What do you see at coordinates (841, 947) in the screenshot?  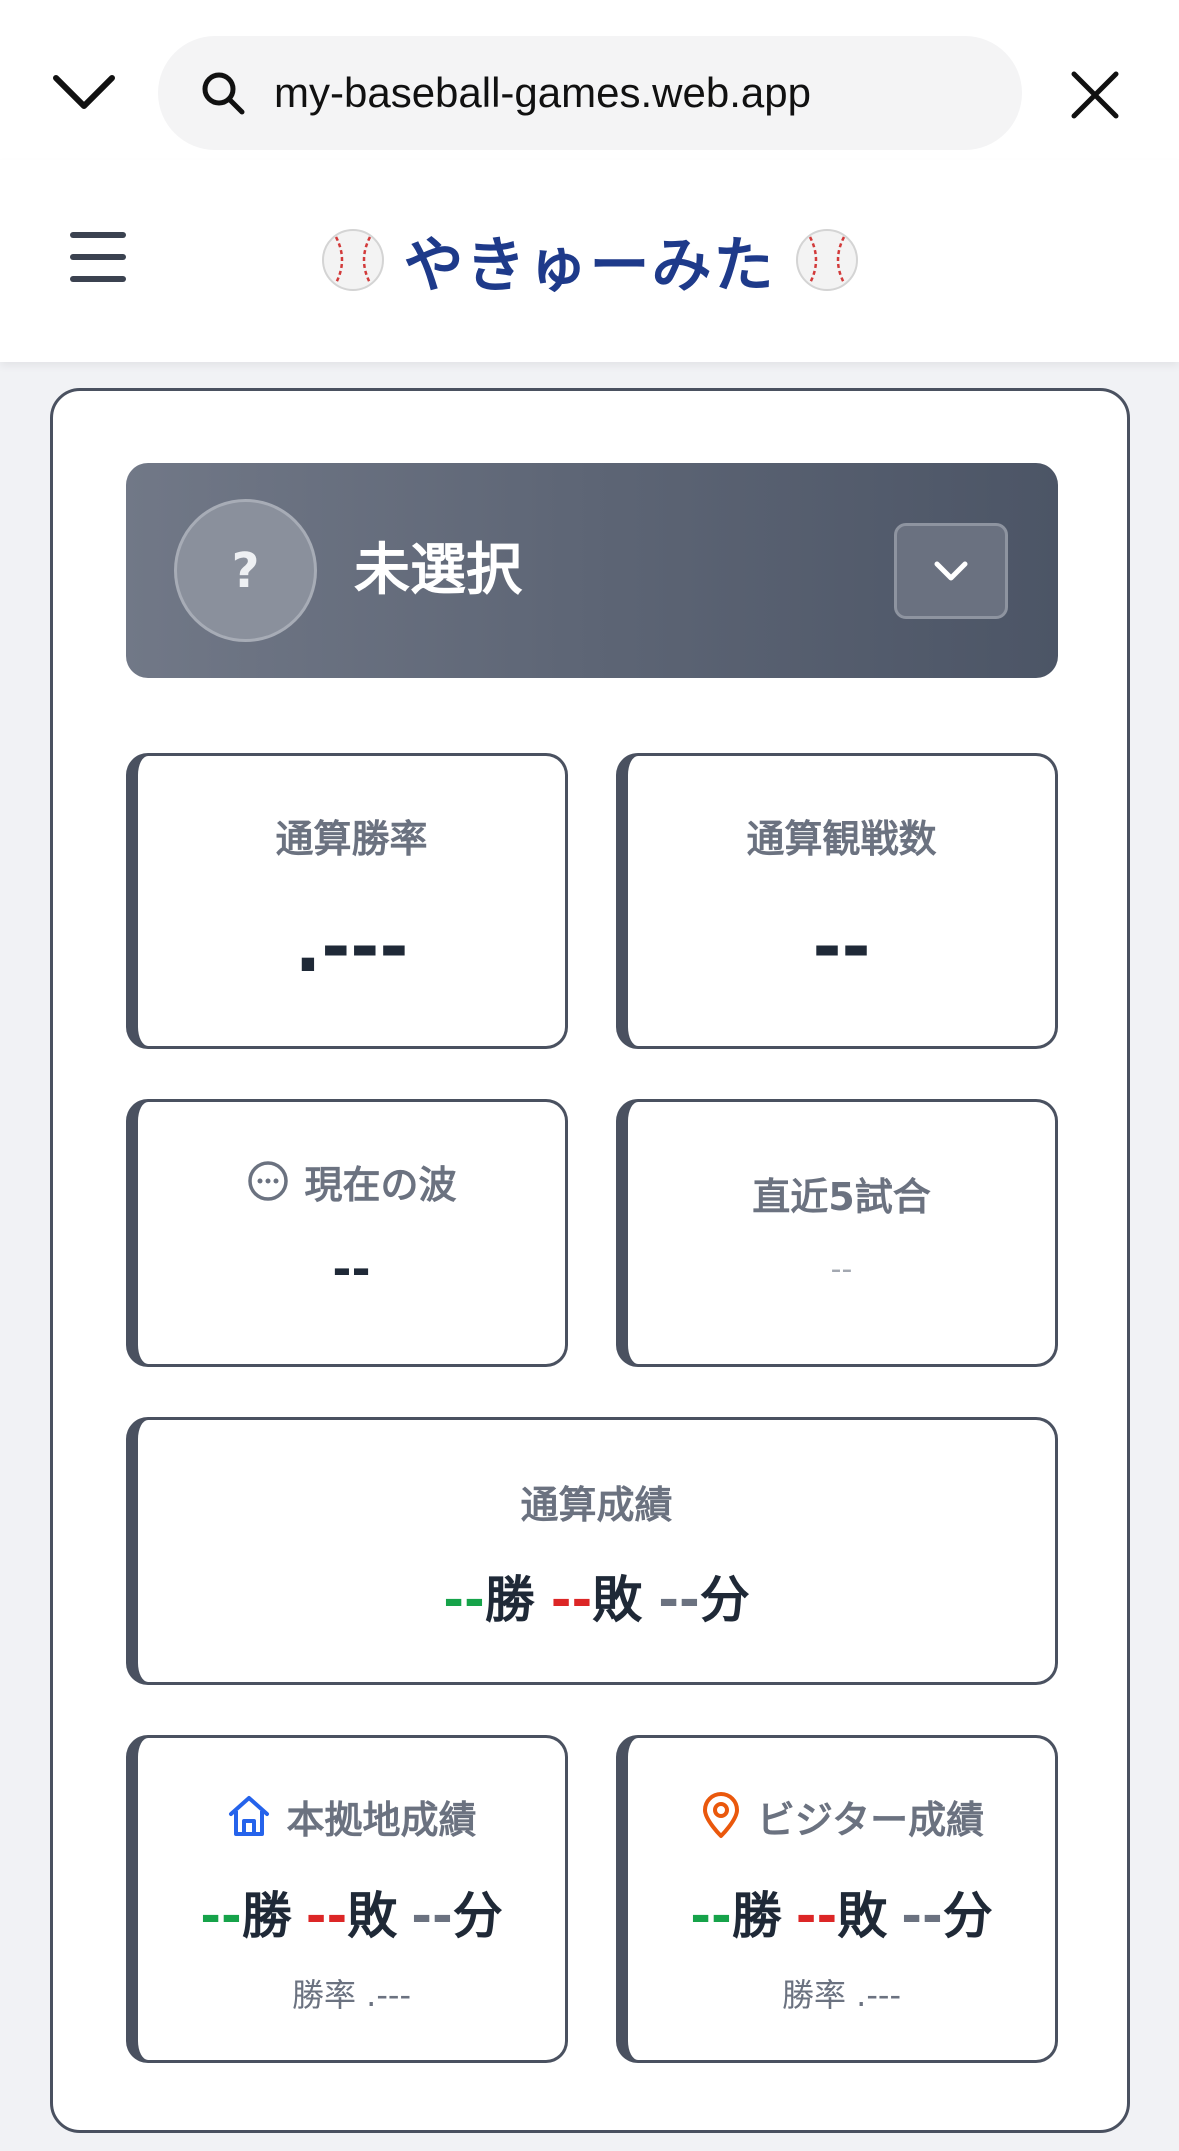 I see `games-watched-value: --` at bounding box center [841, 947].